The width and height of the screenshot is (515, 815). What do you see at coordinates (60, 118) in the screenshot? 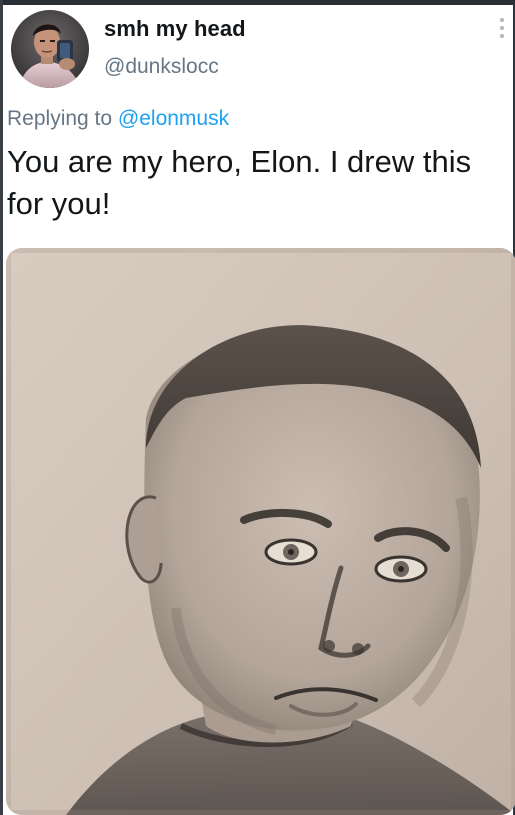
I see `replying-to-label: Replying to` at bounding box center [60, 118].